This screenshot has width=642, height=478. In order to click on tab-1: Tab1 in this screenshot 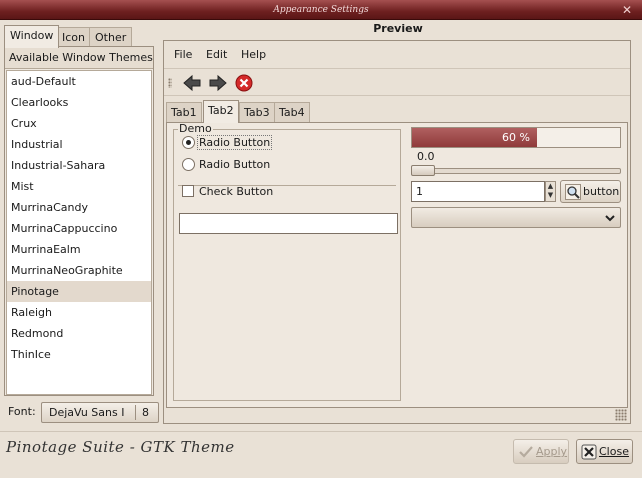, I will do `click(184, 112)`.